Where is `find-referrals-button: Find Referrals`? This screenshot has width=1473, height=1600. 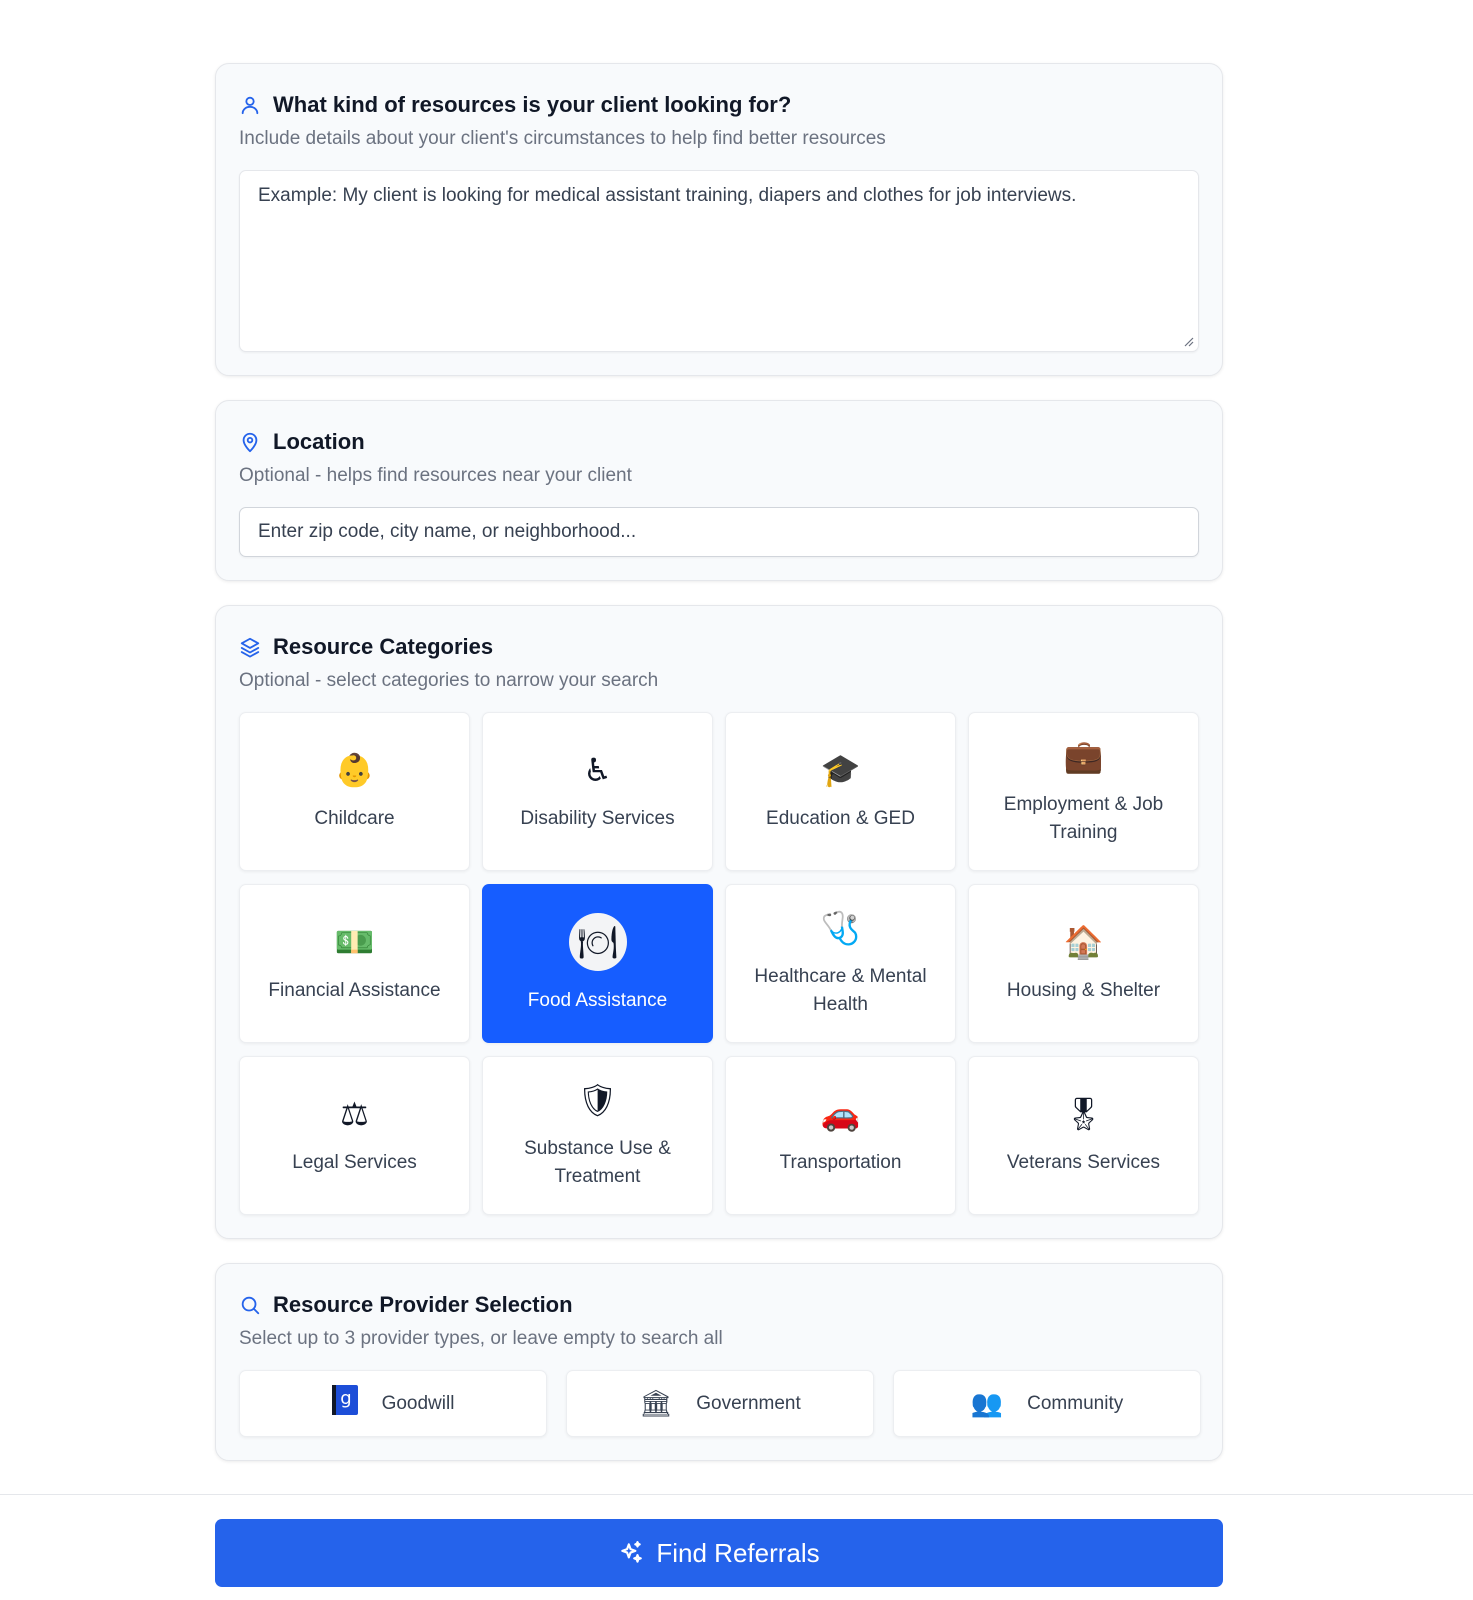
find-referrals-button: Find Referrals is located at coordinates (719, 1553).